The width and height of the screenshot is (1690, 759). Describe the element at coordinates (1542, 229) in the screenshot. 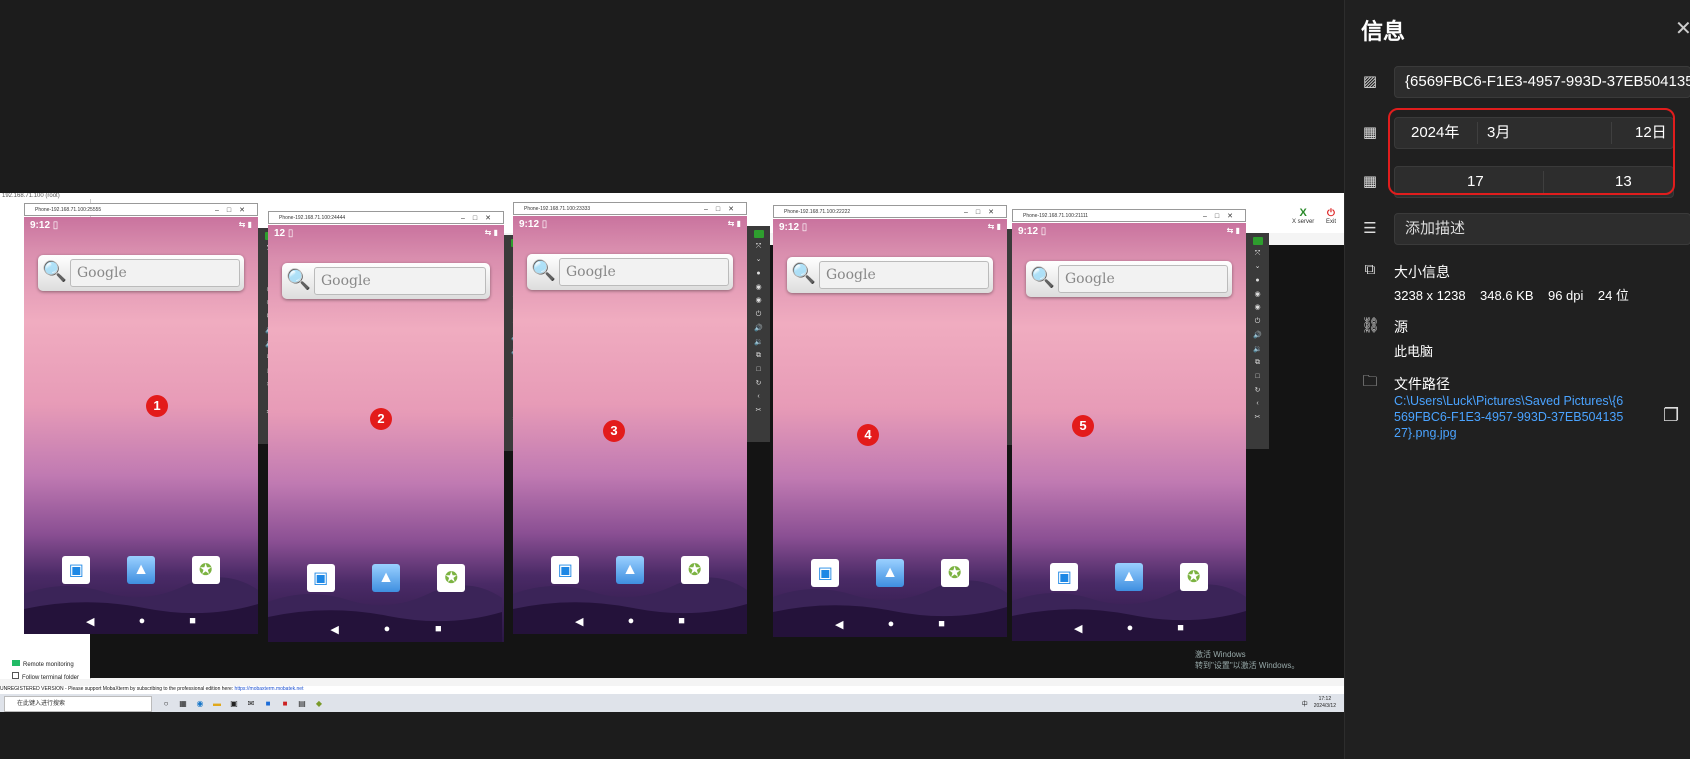

I see `description-field: 添加描述` at that location.